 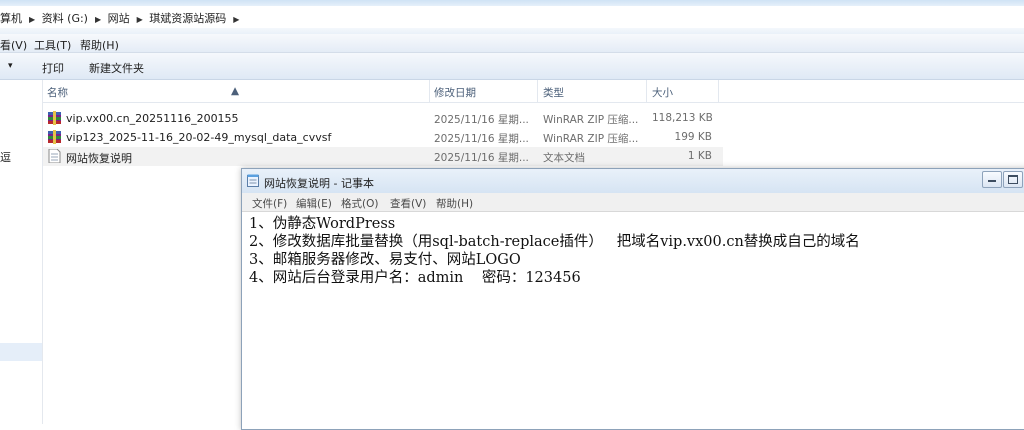 I want to click on breadcrumb: 算机 ▶ 资料 (G:) ▶ 网站 ▶ 琪斌资源站源码 ▶, so click(x=121, y=18).